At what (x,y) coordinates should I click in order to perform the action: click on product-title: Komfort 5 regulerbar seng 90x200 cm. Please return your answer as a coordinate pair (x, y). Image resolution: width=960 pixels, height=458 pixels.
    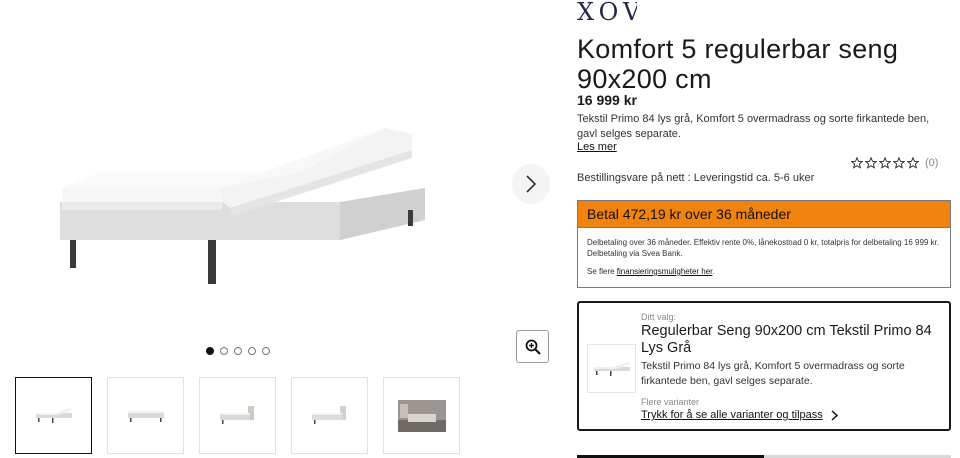
    Looking at the image, I should click on (738, 64).